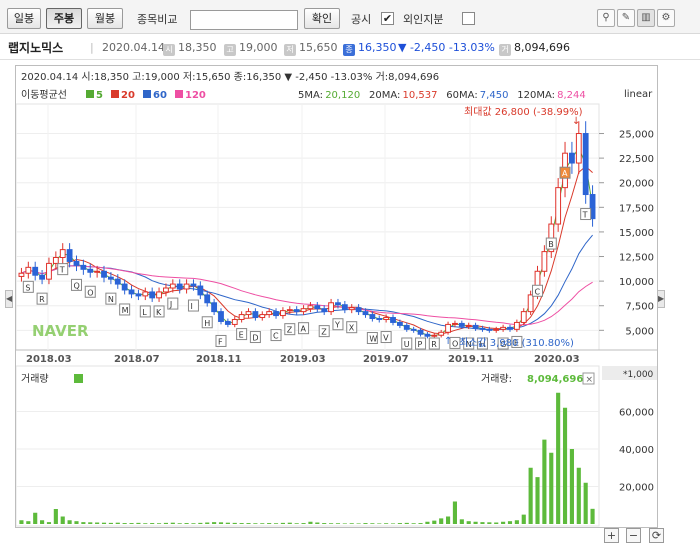  I want to click on date-tick-label: 2018.07, so click(137, 359).